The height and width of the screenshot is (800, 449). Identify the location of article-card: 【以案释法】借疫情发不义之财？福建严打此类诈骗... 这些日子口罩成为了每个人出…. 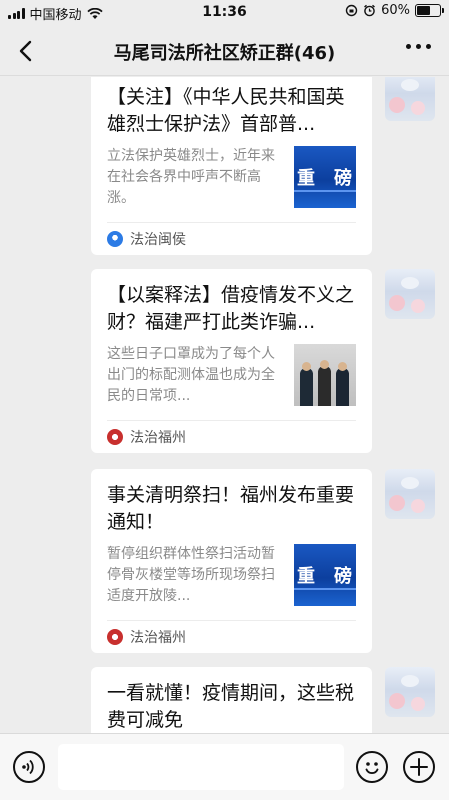
(231, 361).